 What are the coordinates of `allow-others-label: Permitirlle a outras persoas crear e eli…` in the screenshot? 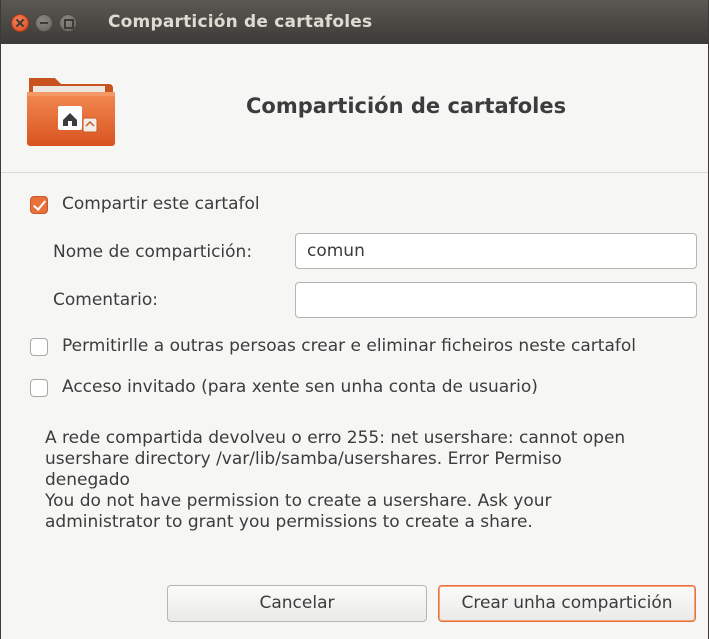 It's located at (349, 346).